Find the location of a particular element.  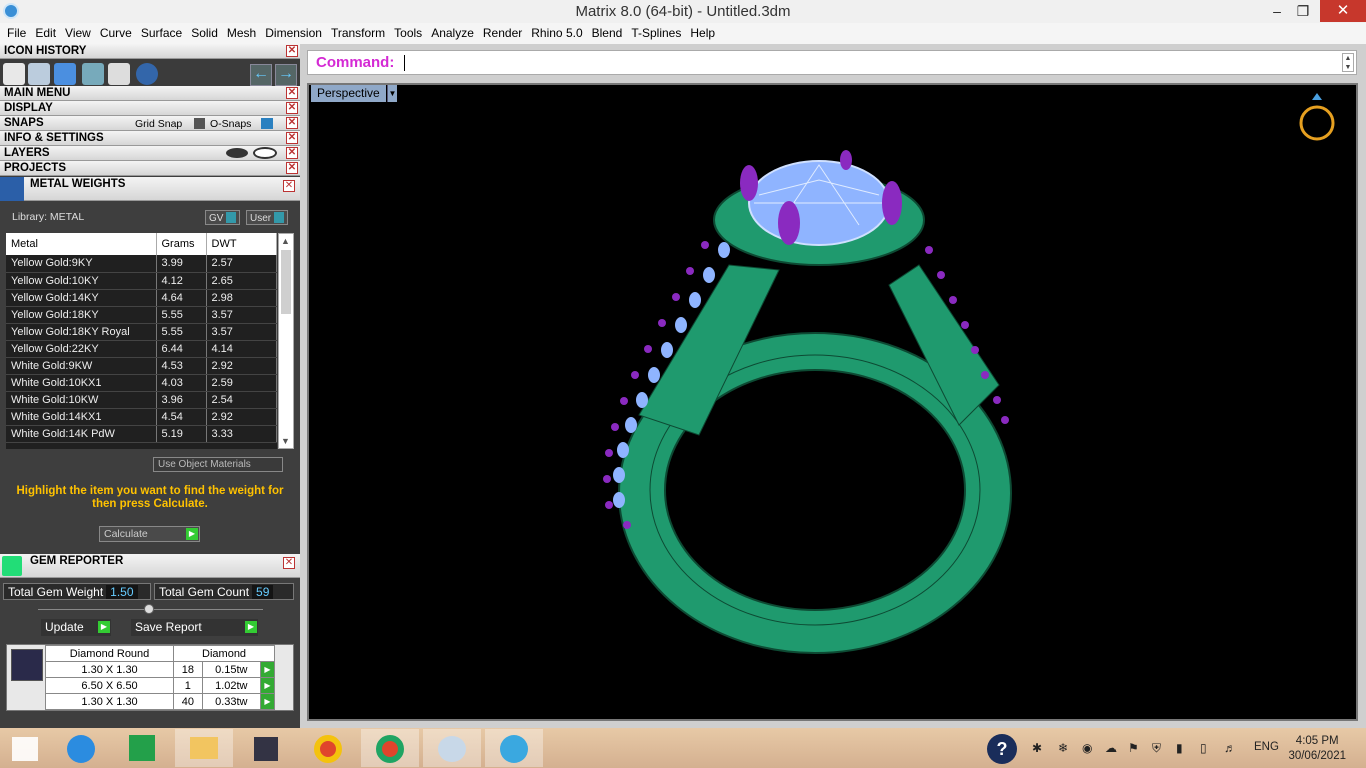

restore-button: ❐ is located at coordinates (1303, 11).